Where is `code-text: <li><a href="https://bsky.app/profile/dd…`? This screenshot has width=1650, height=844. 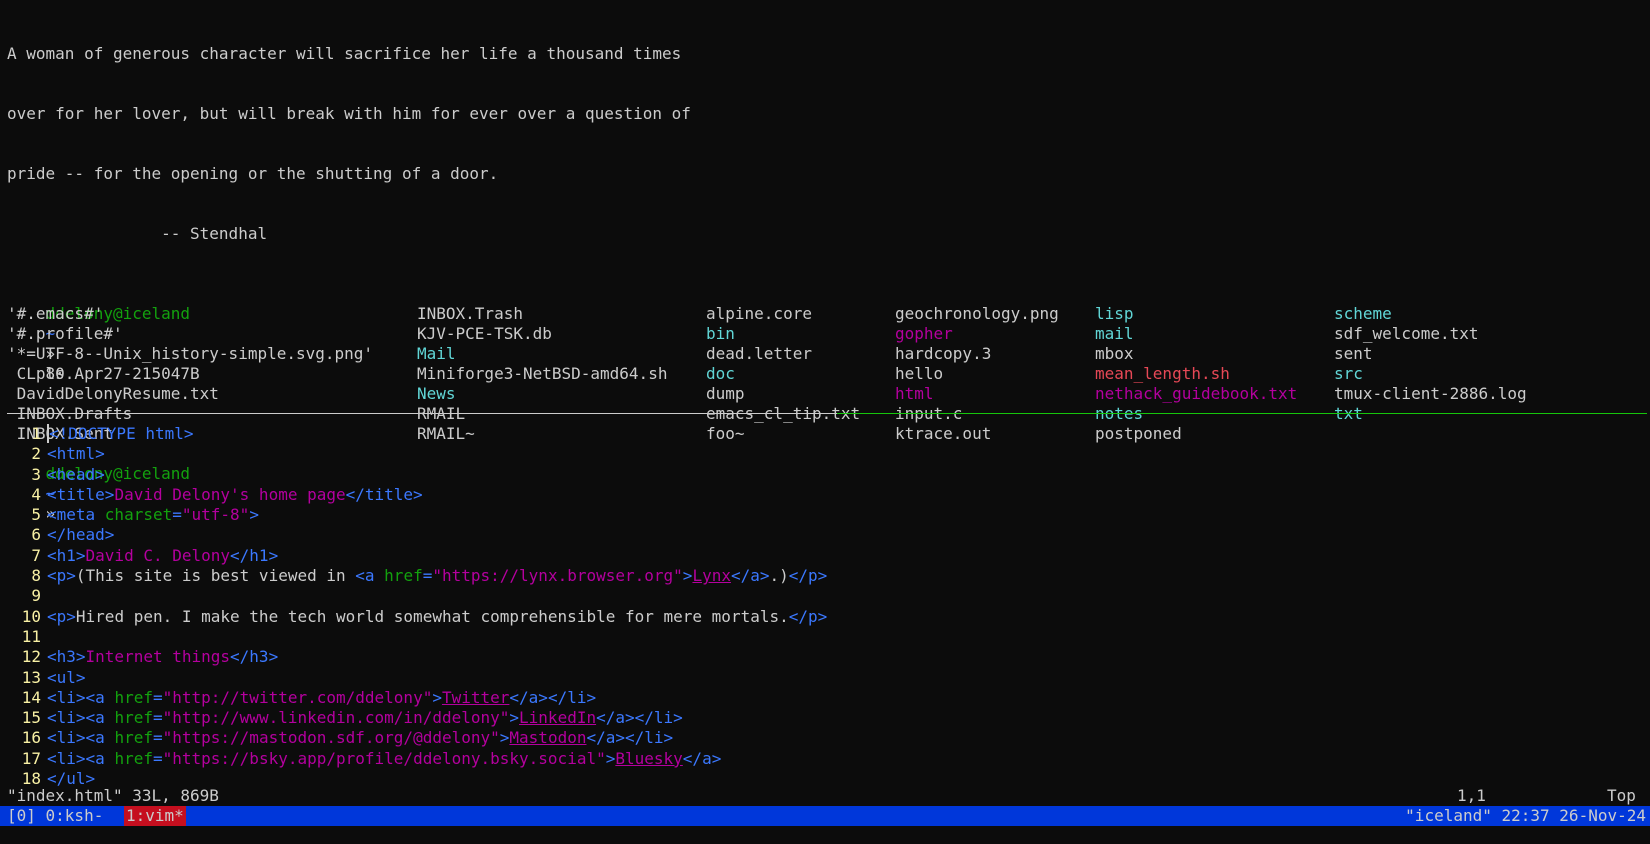
code-text: <li><a href="https://bsky.app/profile/dd… is located at coordinates (847, 759).